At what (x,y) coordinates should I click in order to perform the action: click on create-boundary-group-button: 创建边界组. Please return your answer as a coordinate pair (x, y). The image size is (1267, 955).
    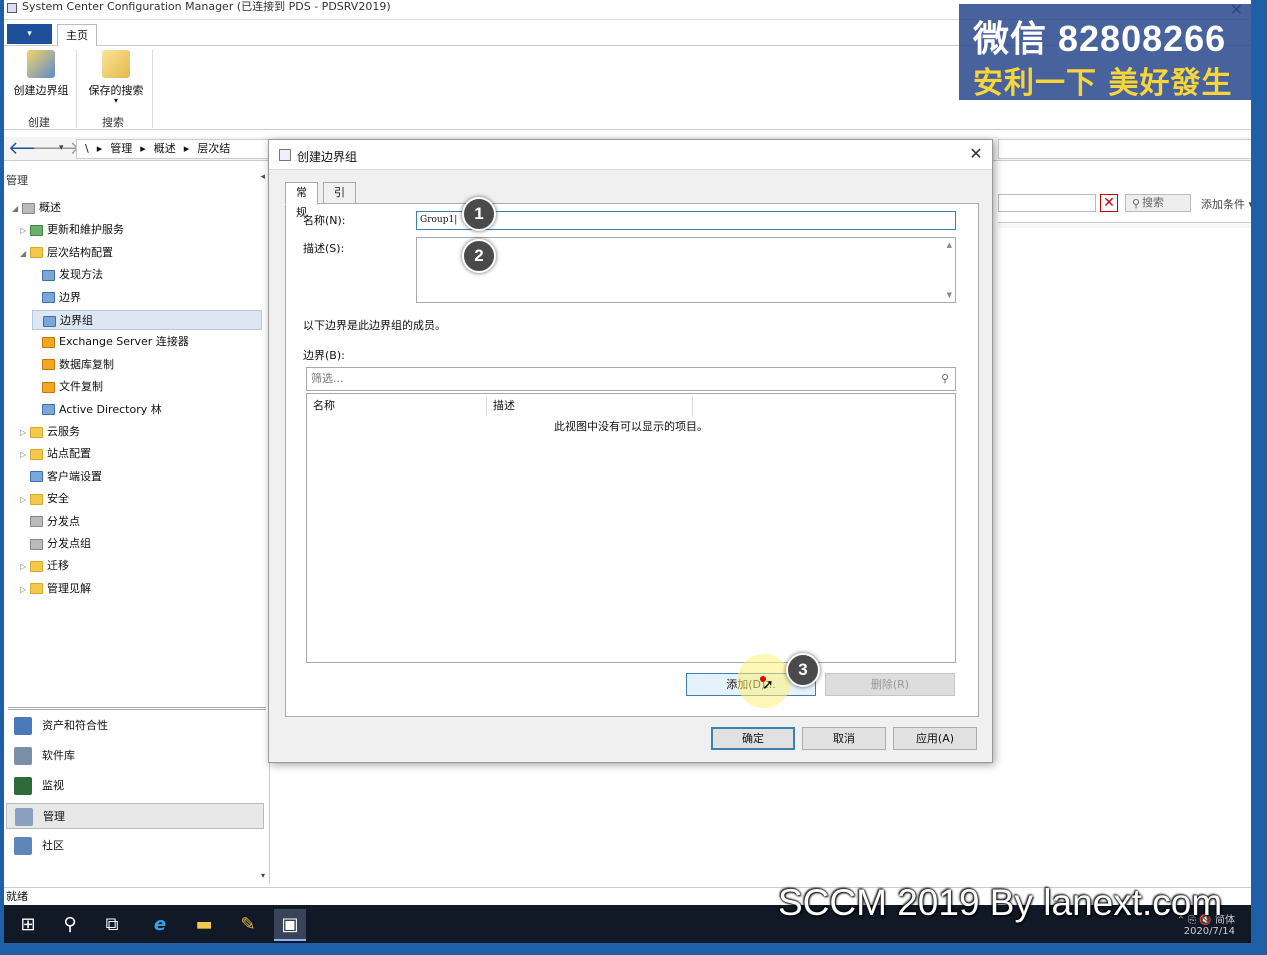
    Looking at the image, I should click on (41, 74).